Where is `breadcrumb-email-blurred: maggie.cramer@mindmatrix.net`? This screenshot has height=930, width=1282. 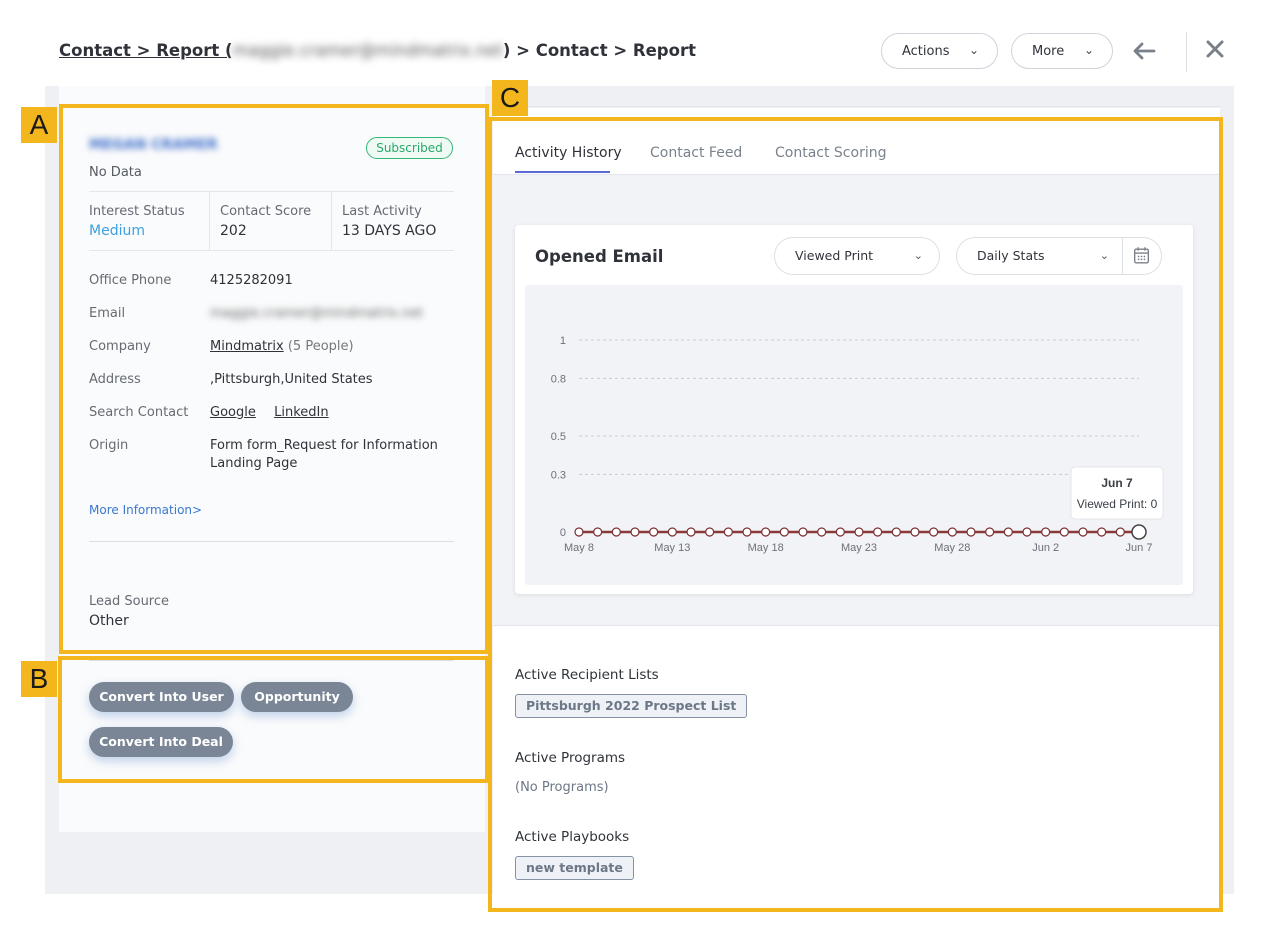
breadcrumb-email-blurred: maggie.cramer@mindmatrix.net is located at coordinates (367, 50).